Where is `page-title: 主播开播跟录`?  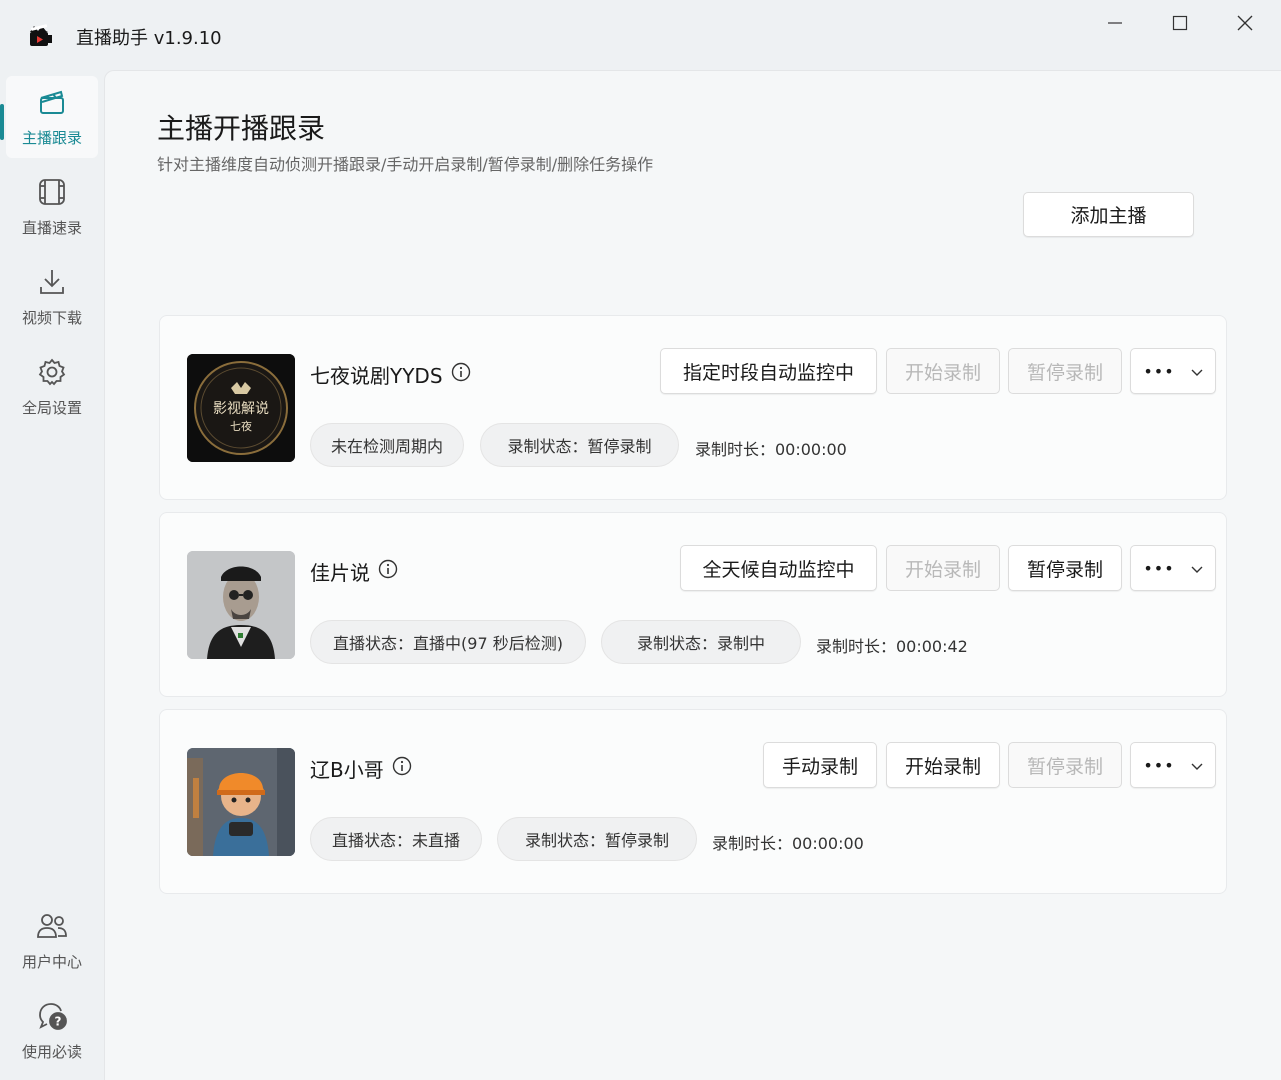
page-title: 主播开播跟录 is located at coordinates (241, 128).